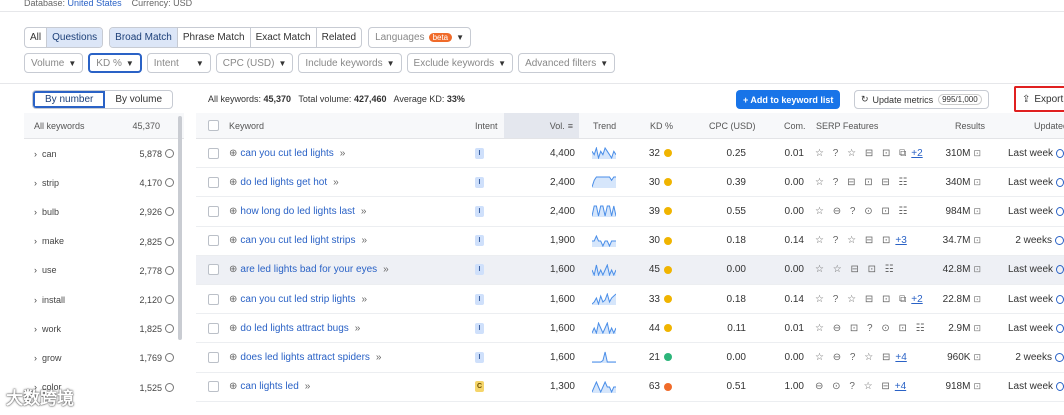 The width and height of the screenshot is (1064, 415). I want to click on currency-label: Currency: USD, so click(162, 4).